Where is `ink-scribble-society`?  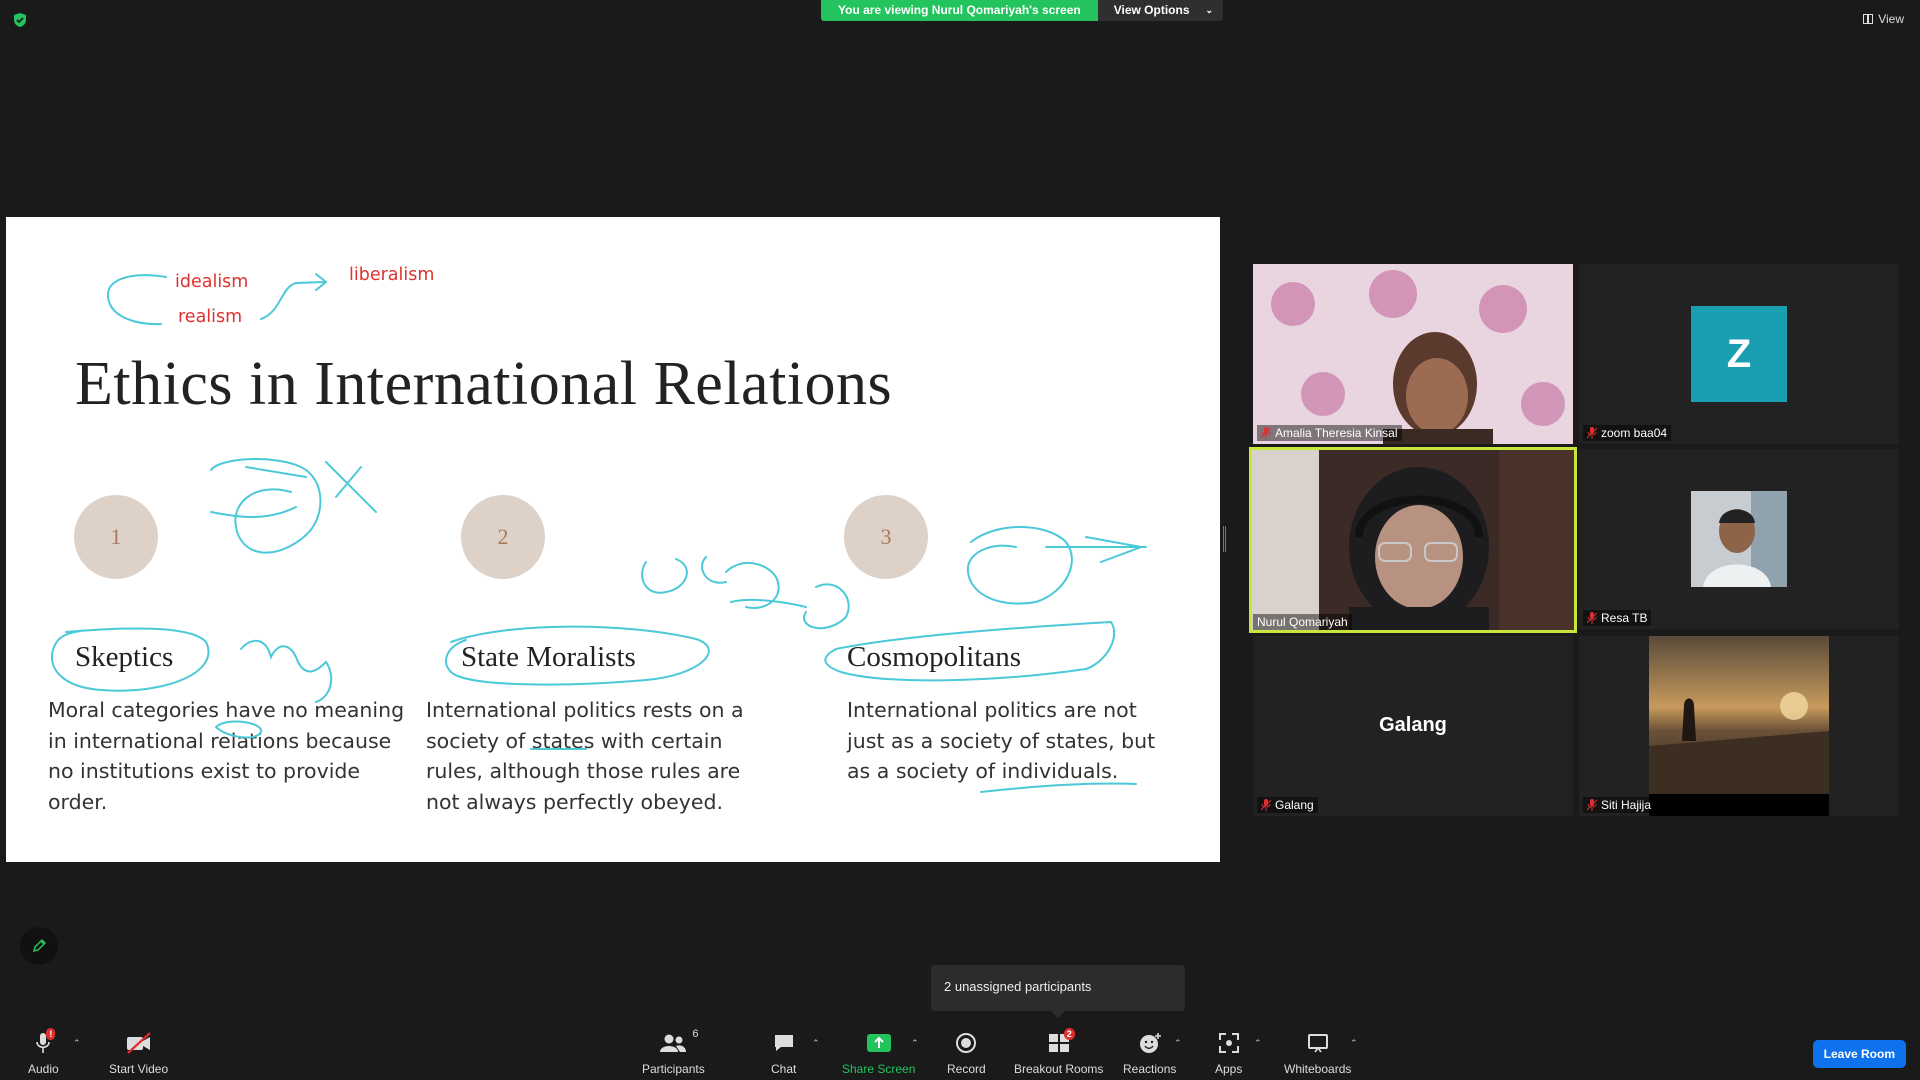
ink-scribble-society is located at coordinates (745, 593).